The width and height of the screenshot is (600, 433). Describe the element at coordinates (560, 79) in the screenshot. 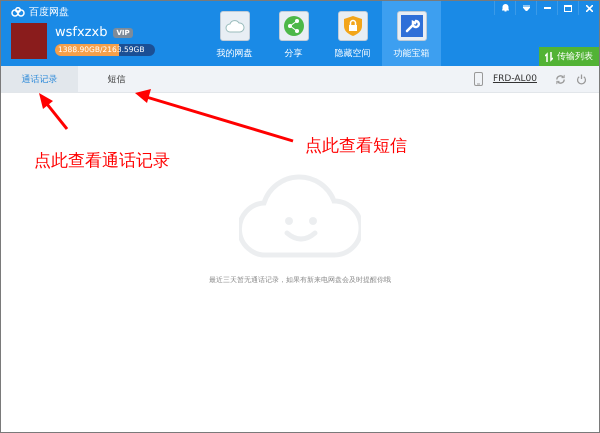

I see `refresh-icon` at that location.